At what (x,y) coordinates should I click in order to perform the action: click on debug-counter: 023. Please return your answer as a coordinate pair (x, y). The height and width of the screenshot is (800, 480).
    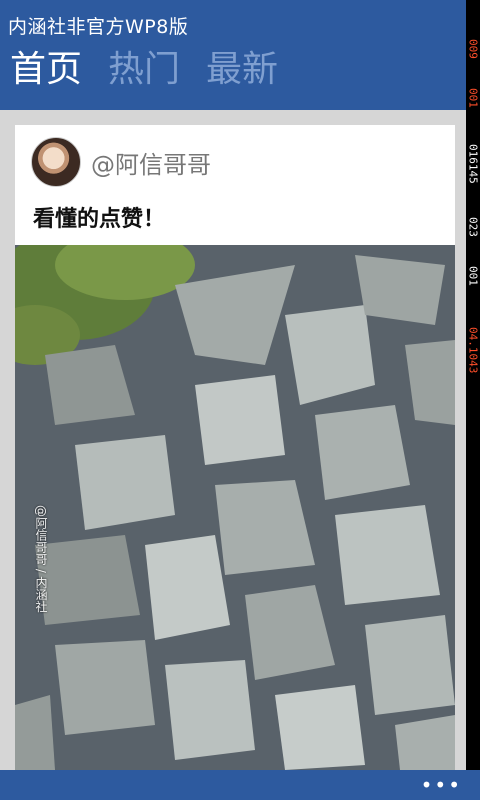
    Looking at the image, I should click on (473, 227).